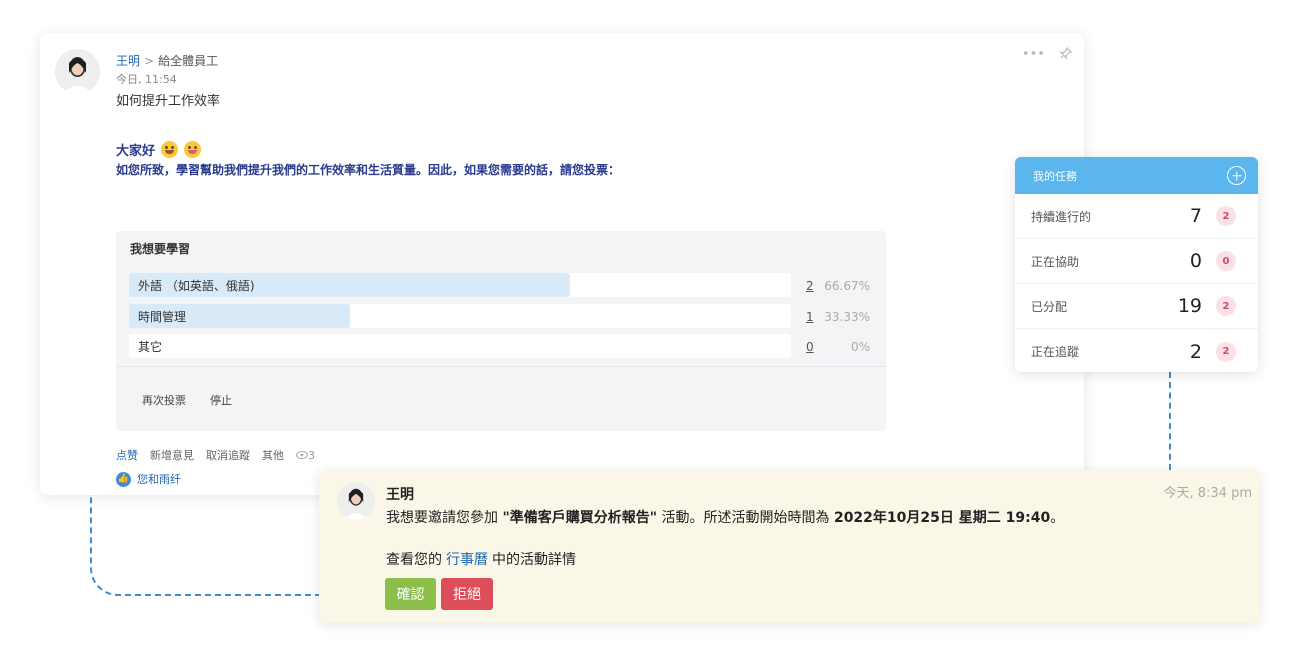  What do you see at coordinates (847, 286) in the screenshot?
I see `poll-percent: 66.67%` at bounding box center [847, 286].